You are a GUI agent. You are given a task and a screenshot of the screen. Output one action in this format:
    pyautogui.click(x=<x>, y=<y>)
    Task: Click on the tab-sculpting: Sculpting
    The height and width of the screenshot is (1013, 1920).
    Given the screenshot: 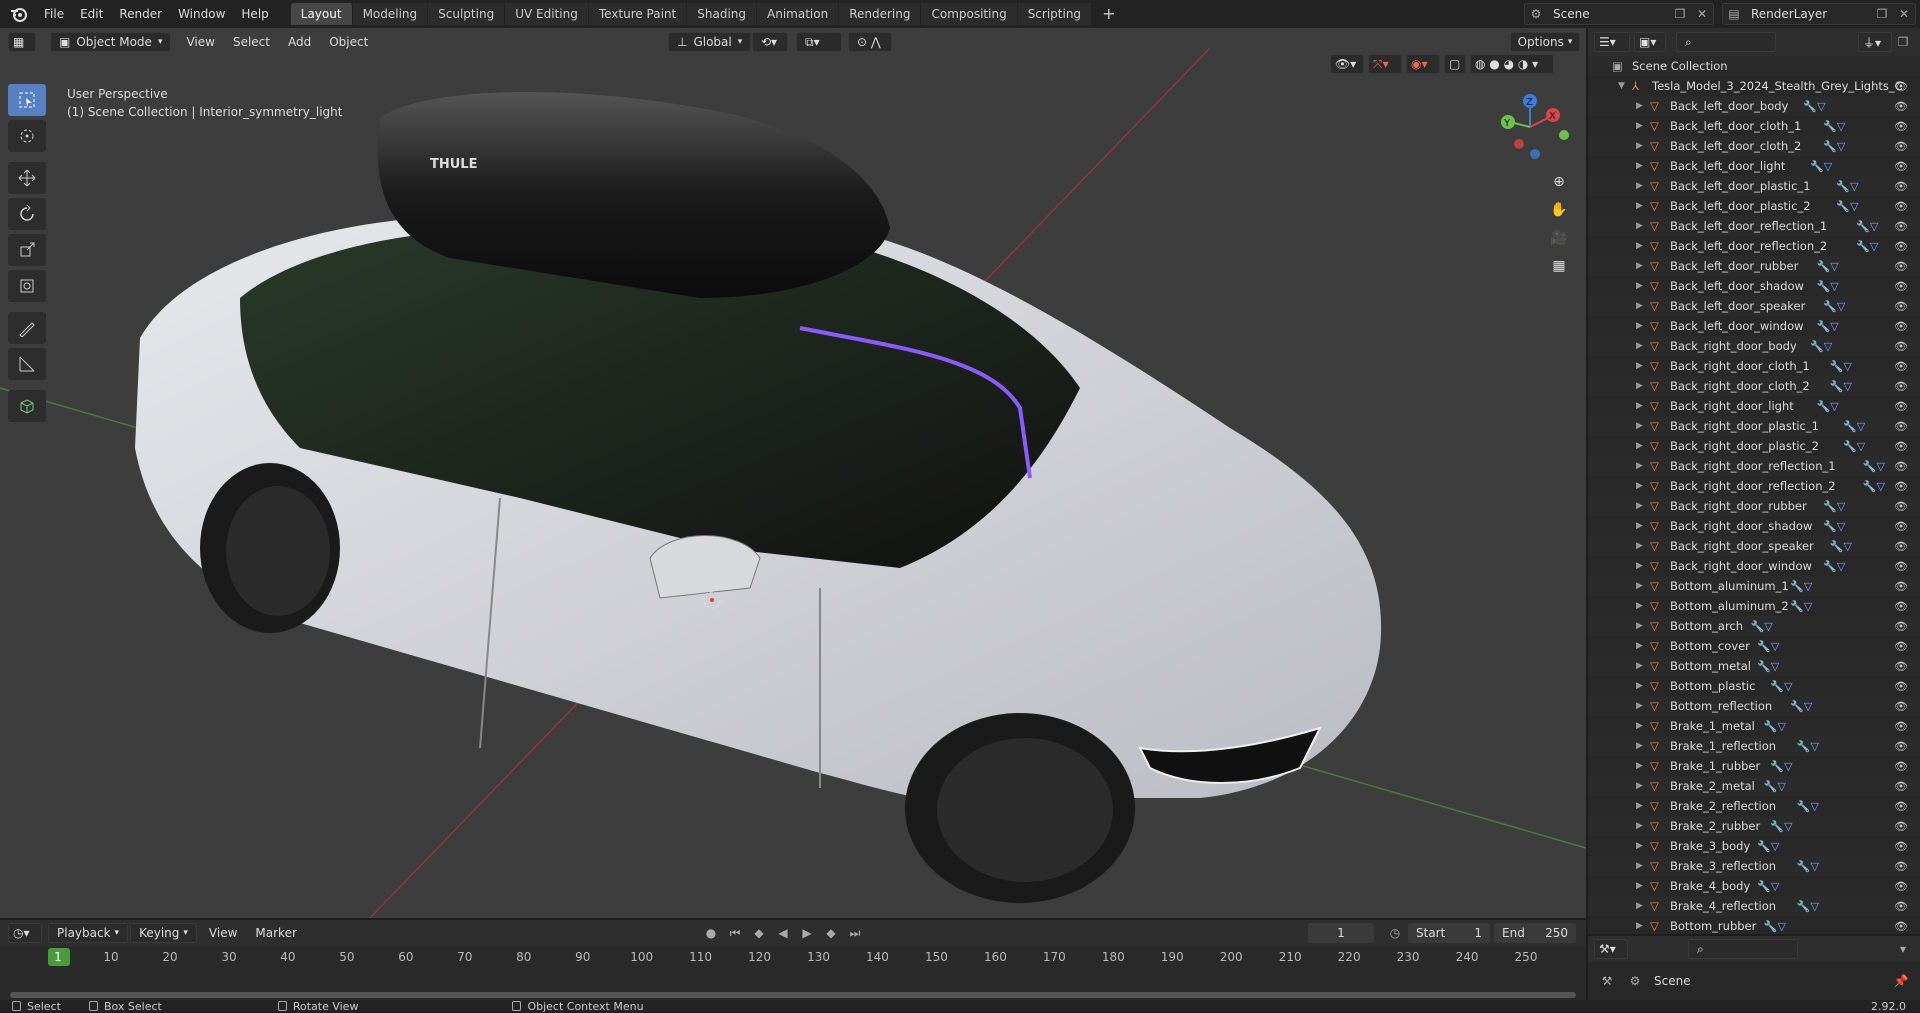 What is the action you would take?
    pyautogui.click(x=467, y=14)
    